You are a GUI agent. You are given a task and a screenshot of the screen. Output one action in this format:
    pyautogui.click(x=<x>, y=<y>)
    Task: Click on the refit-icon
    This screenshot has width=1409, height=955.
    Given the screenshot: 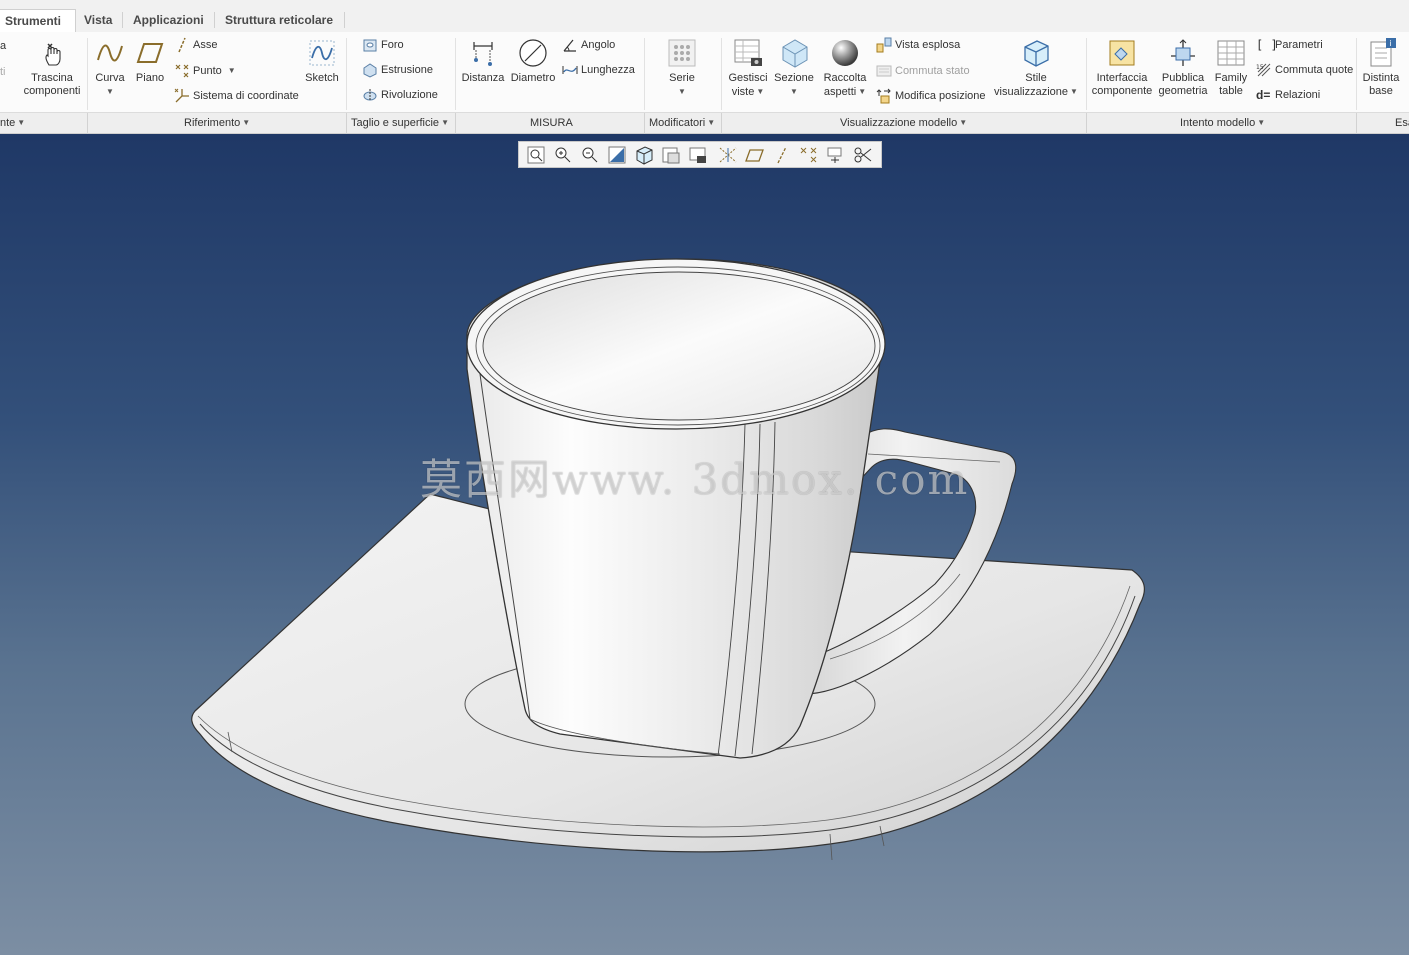 What is the action you would take?
    pyautogui.click(x=536, y=155)
    